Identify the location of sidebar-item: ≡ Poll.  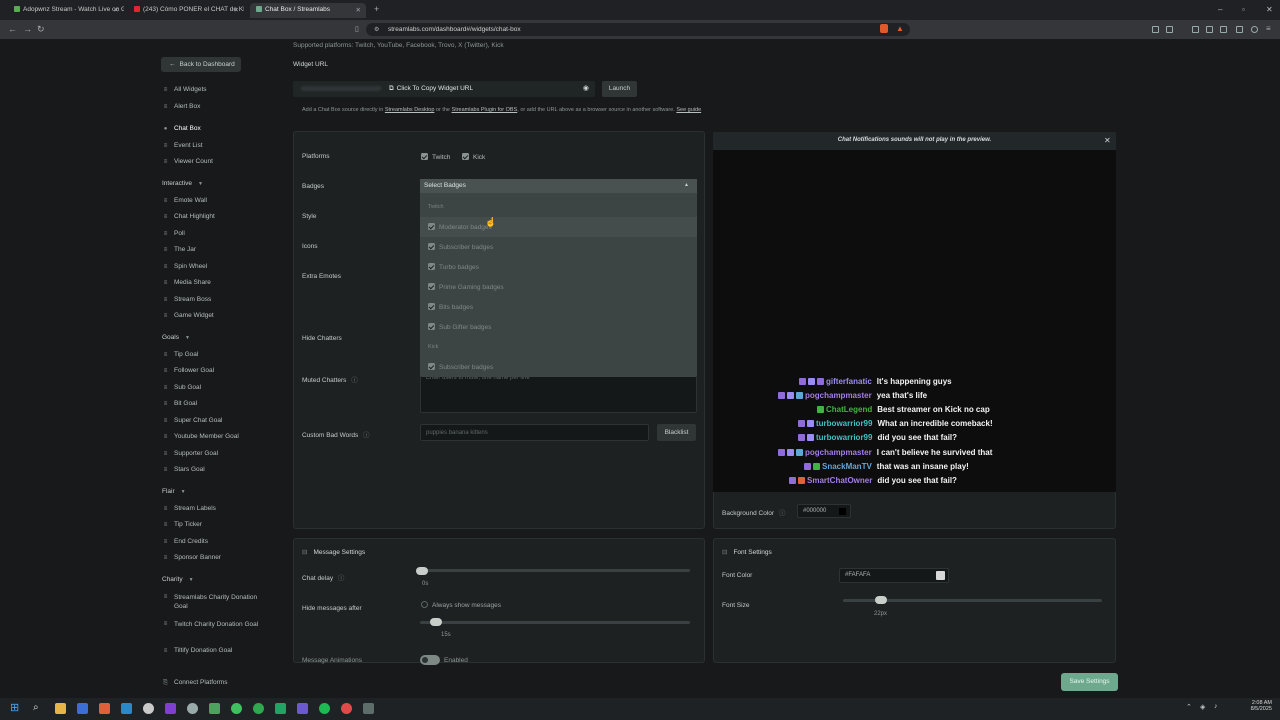
(173, 233).